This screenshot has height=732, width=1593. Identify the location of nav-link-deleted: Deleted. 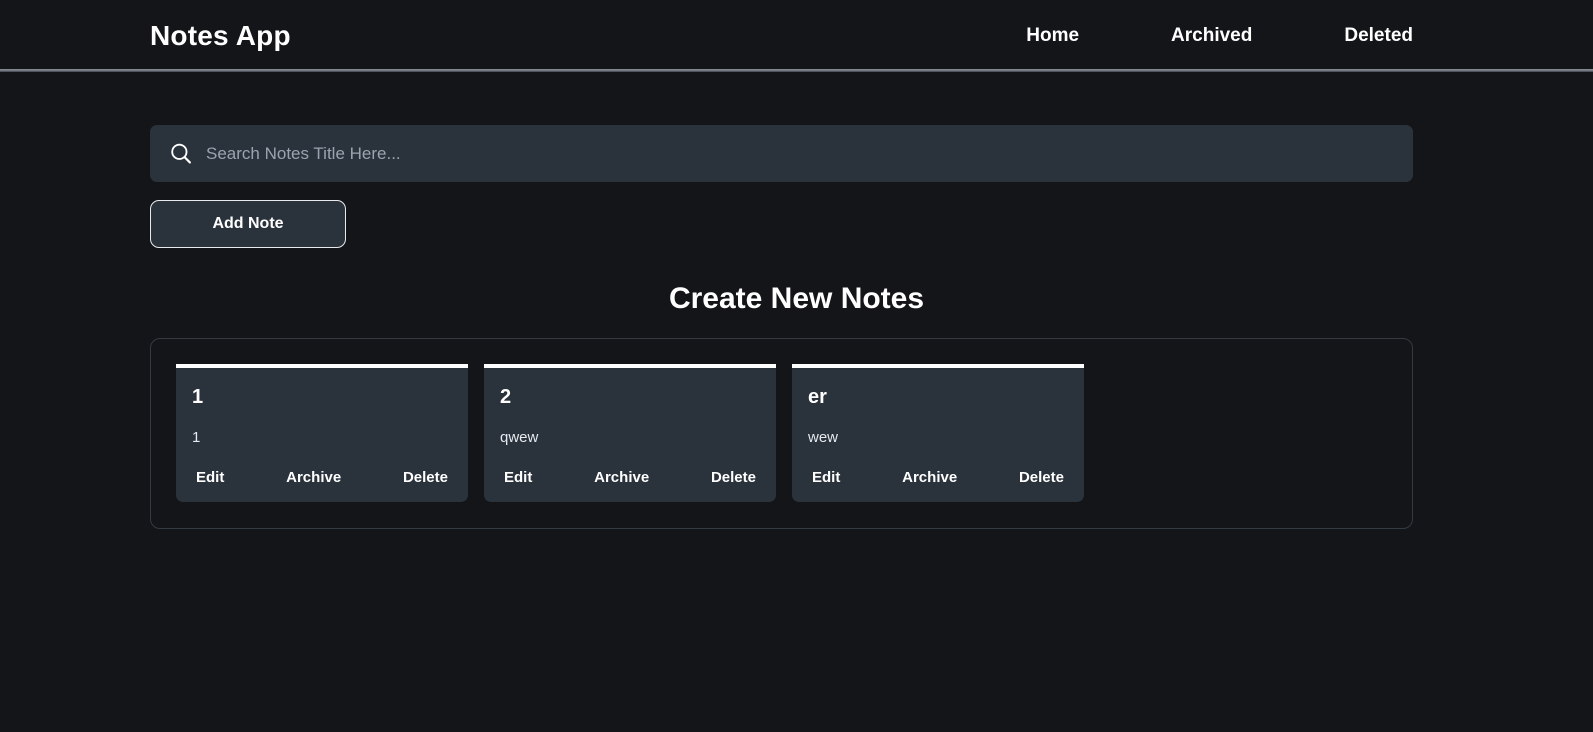
(1378, 36).